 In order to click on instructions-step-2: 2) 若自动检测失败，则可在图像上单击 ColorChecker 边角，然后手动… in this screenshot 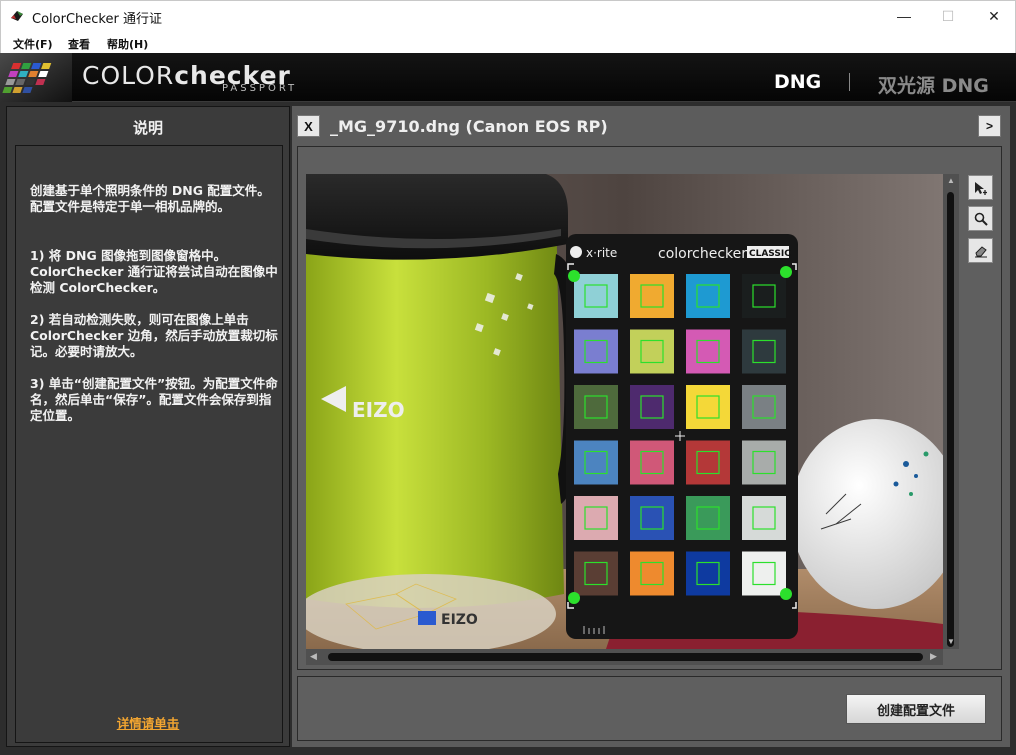, I will do `click(154, 335)`.